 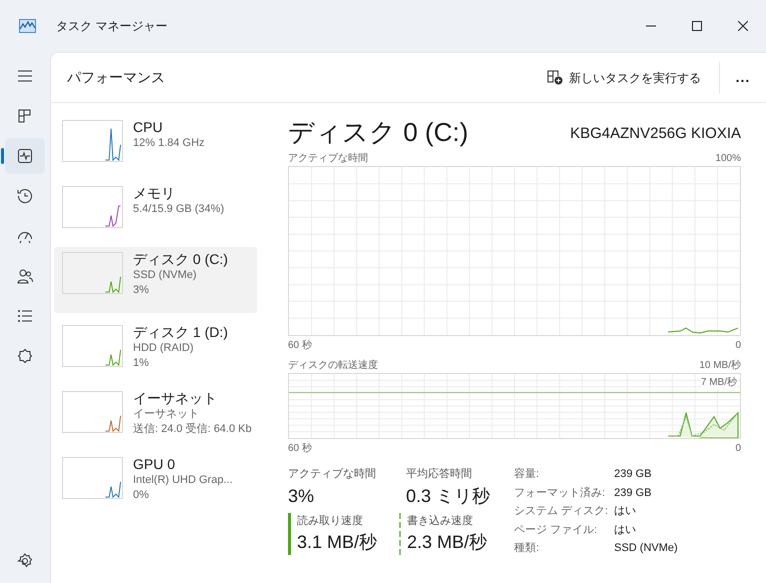 What do you see at coordinates (155, 349) in the screenshot?
I see `device-item: ディスク 1 (D:) HDD (RAID) 1%` at bounding box center [155, 349].